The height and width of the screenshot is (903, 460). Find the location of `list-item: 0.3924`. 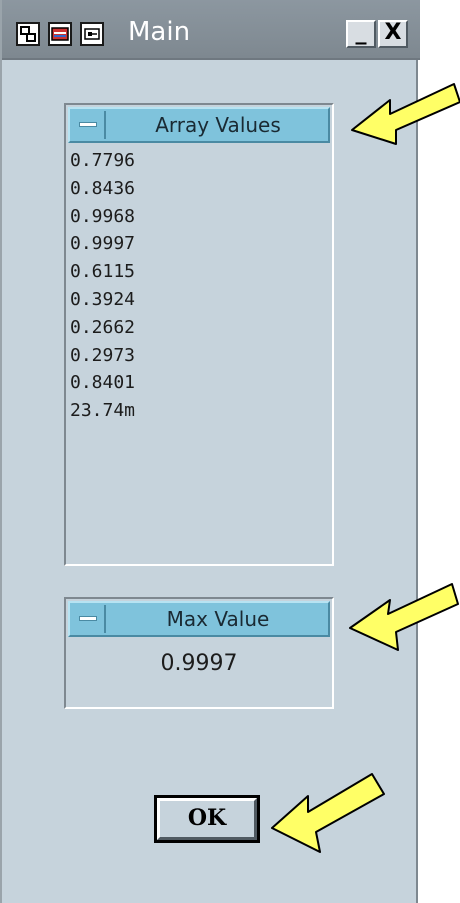

list-item: 0.3924 is located at coordinates (103, 299).